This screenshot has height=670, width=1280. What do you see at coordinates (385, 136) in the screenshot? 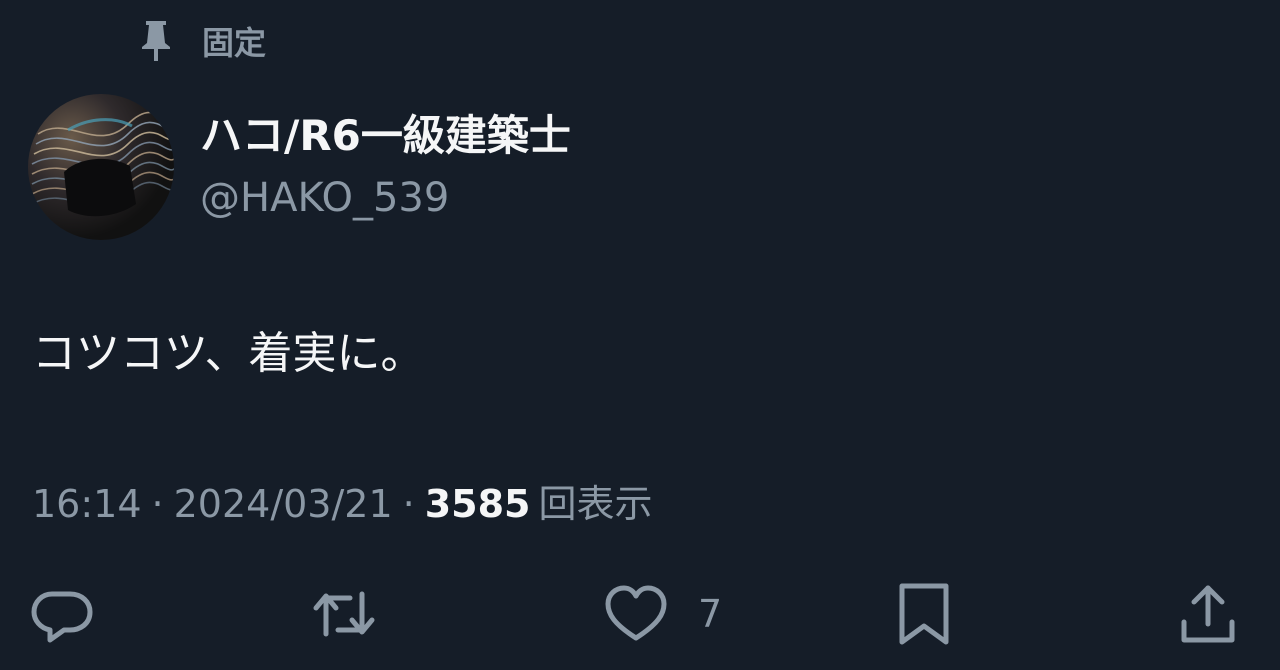
I see `display-name: ハコ/R6一級建築士` at bounding box center [385, 136].